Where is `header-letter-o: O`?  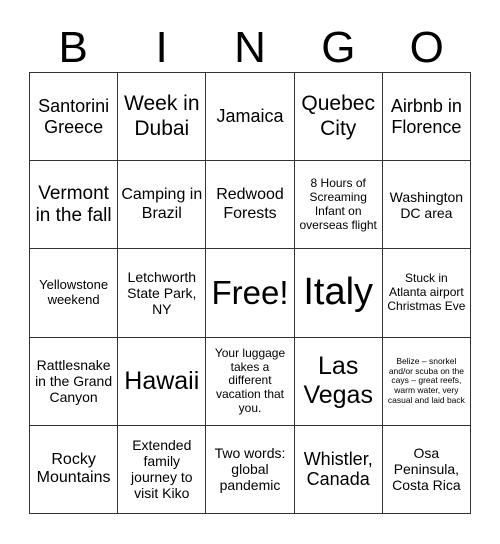 header-letter-o: O is located at coordinates (426, 47).